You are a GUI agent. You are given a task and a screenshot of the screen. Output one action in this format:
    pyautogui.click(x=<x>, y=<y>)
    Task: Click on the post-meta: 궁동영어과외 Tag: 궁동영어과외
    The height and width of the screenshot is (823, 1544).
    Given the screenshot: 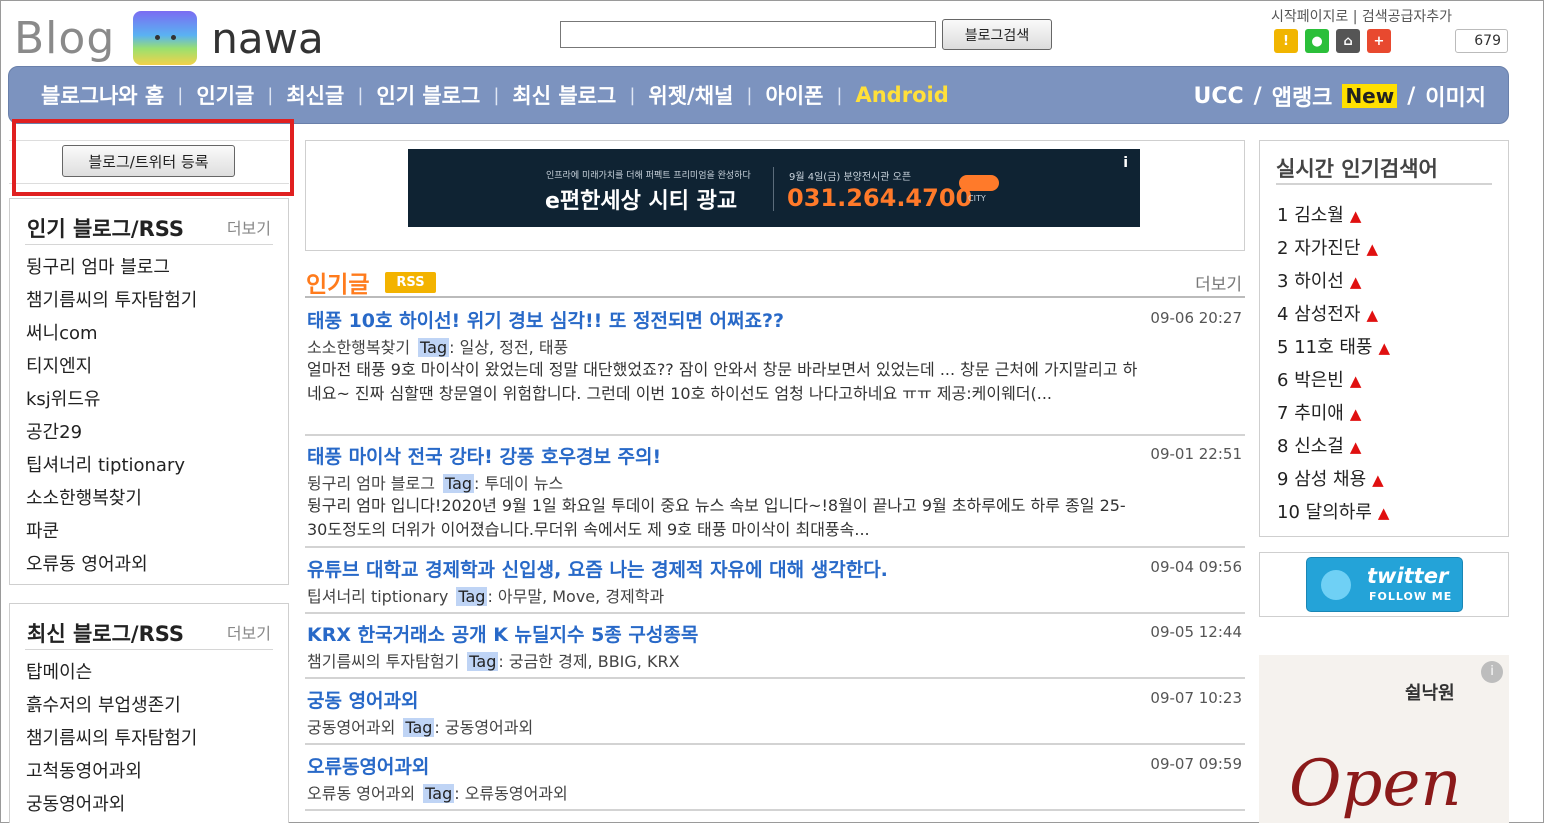 What is the action you would take?
    pyautogui.click(x=420, y=726)
    